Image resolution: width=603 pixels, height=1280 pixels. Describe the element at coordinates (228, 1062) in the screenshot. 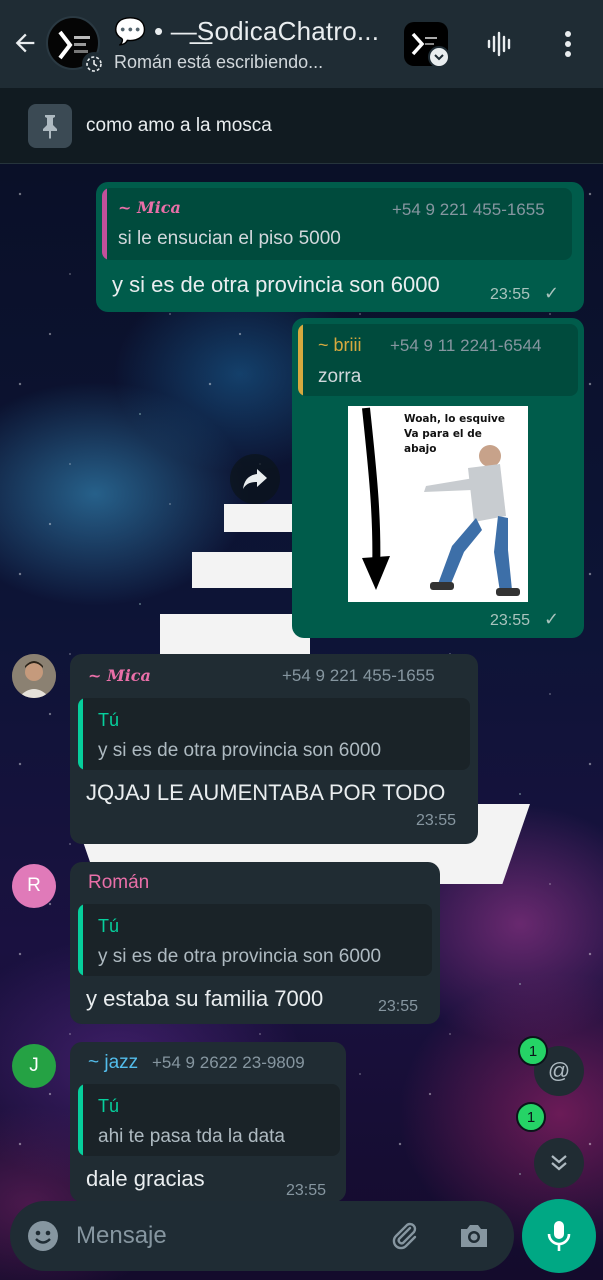

I see `sender-phone: +54 9 2622 23-9809` at that location.